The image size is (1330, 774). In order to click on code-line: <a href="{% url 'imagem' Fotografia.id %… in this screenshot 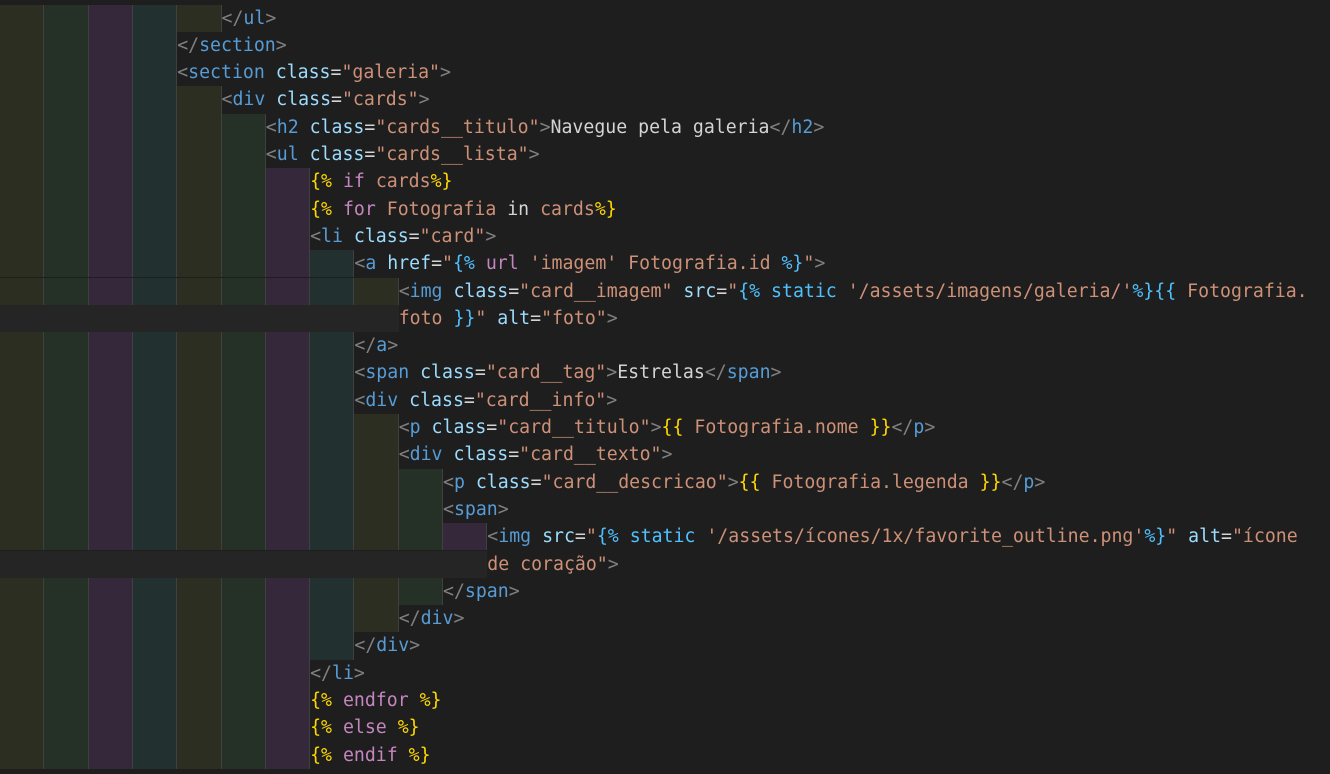, I will do `click(665, 264)`.